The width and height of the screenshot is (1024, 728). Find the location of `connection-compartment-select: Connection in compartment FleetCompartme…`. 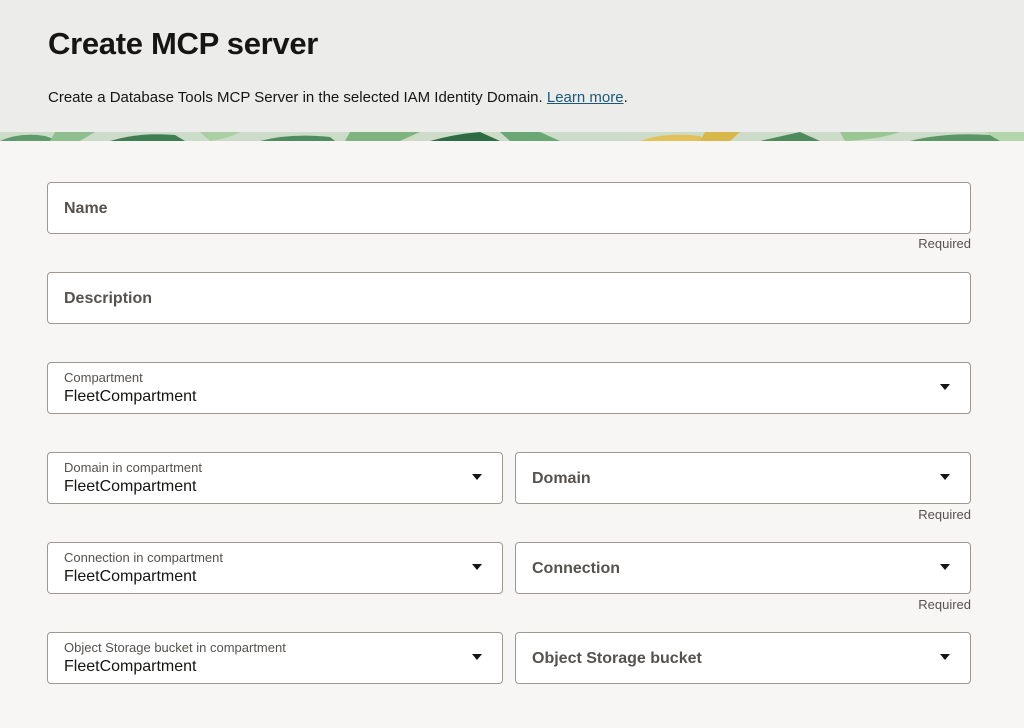

connection-compartment-select: Connection in compartment FleetCompartme… is located at coordinates (275, 568).